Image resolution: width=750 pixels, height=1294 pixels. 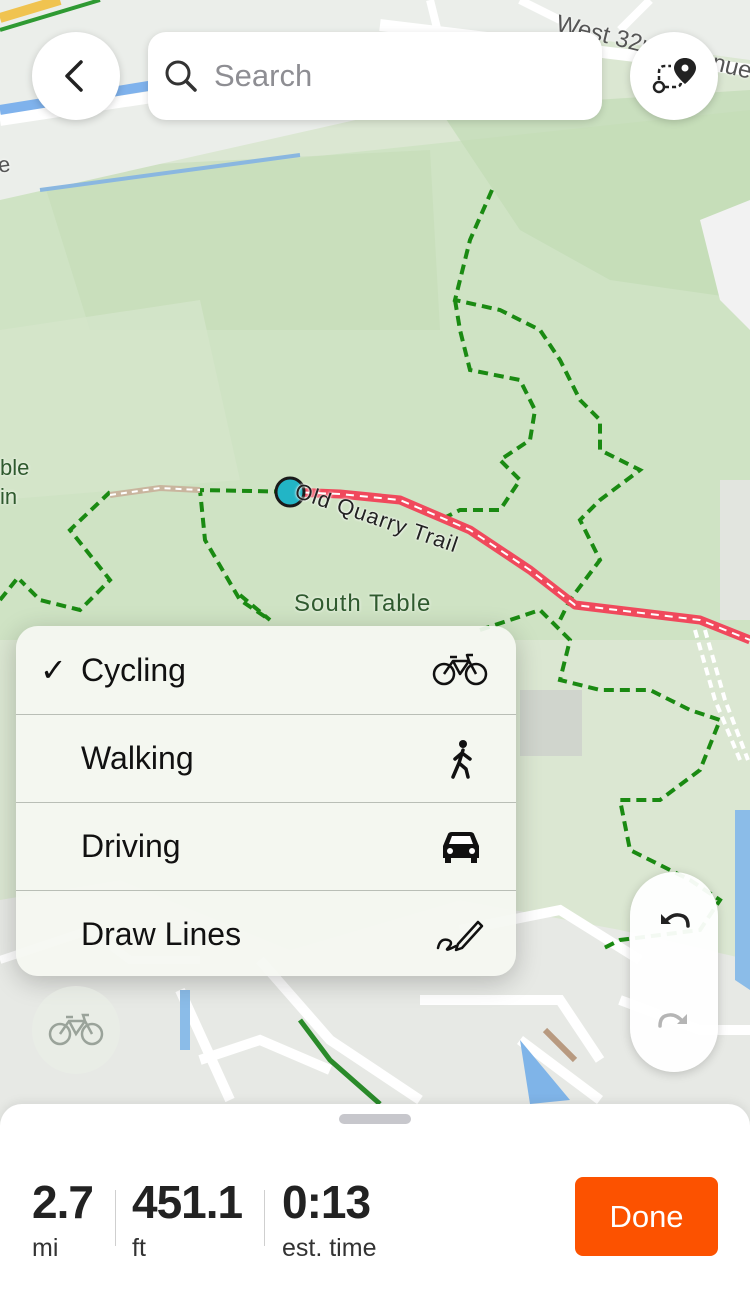 I want to click on sheet-grabber, so click(x=375, y=1119).